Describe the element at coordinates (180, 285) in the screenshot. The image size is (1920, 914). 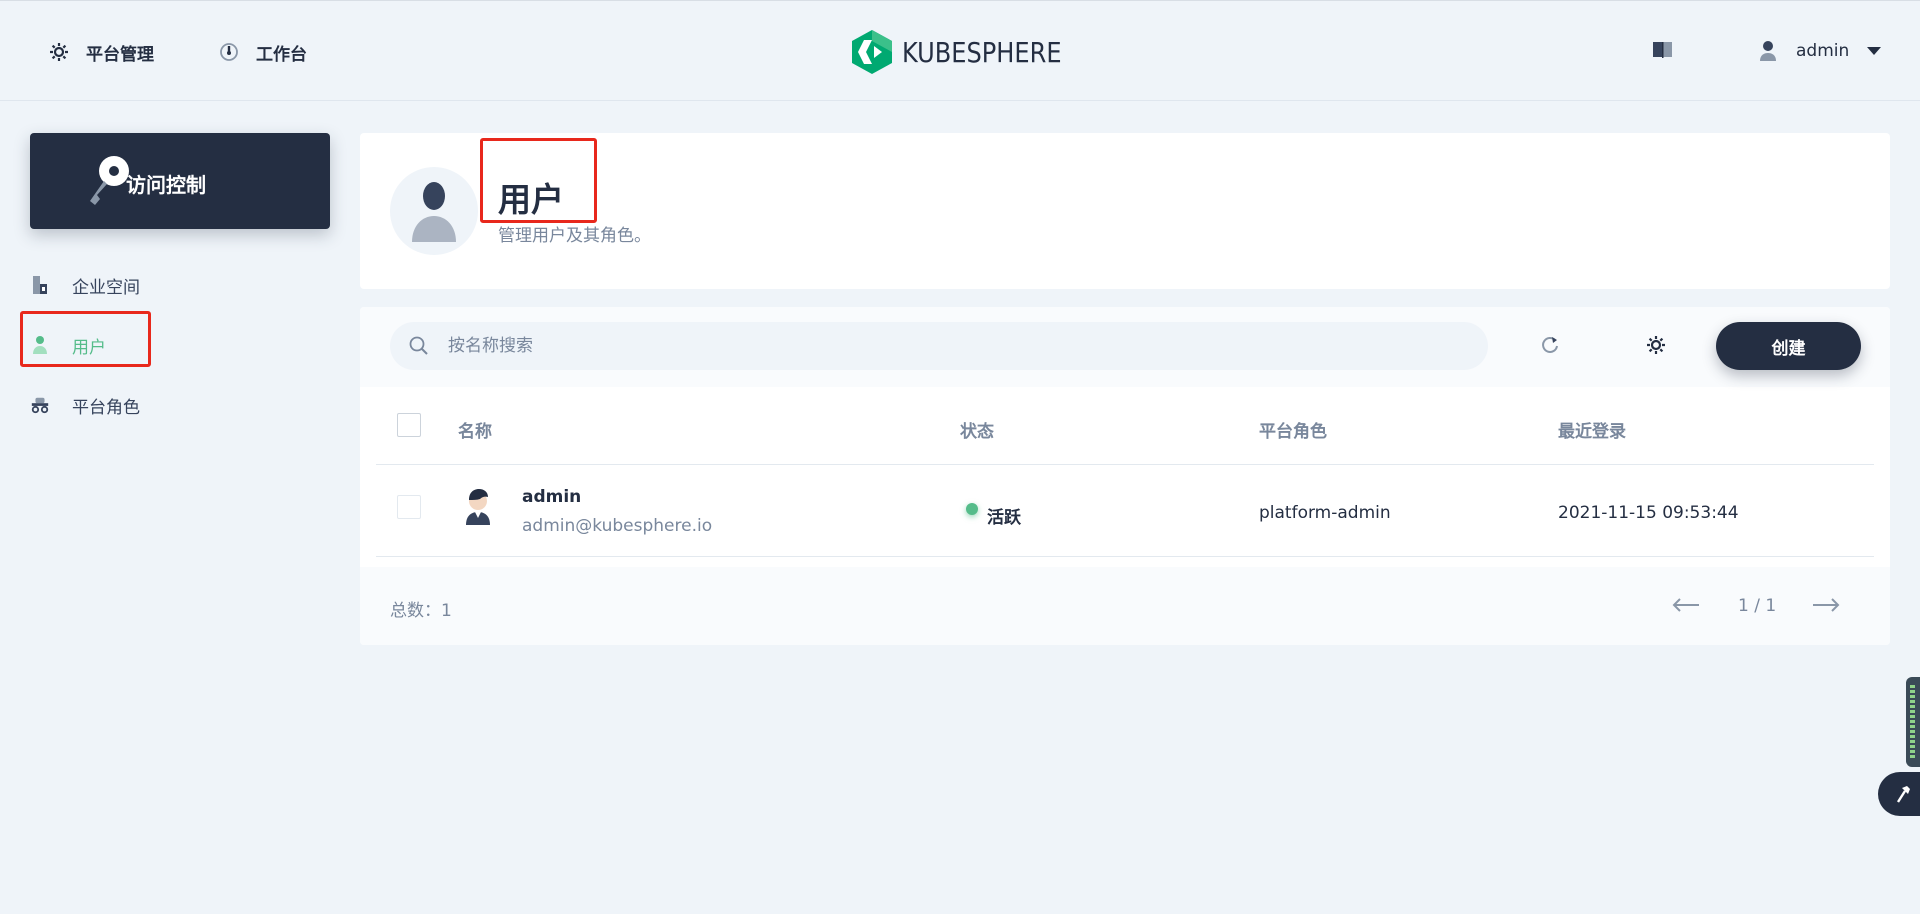
I see `sidebar-item-workspaces: 企业空间` at that location.